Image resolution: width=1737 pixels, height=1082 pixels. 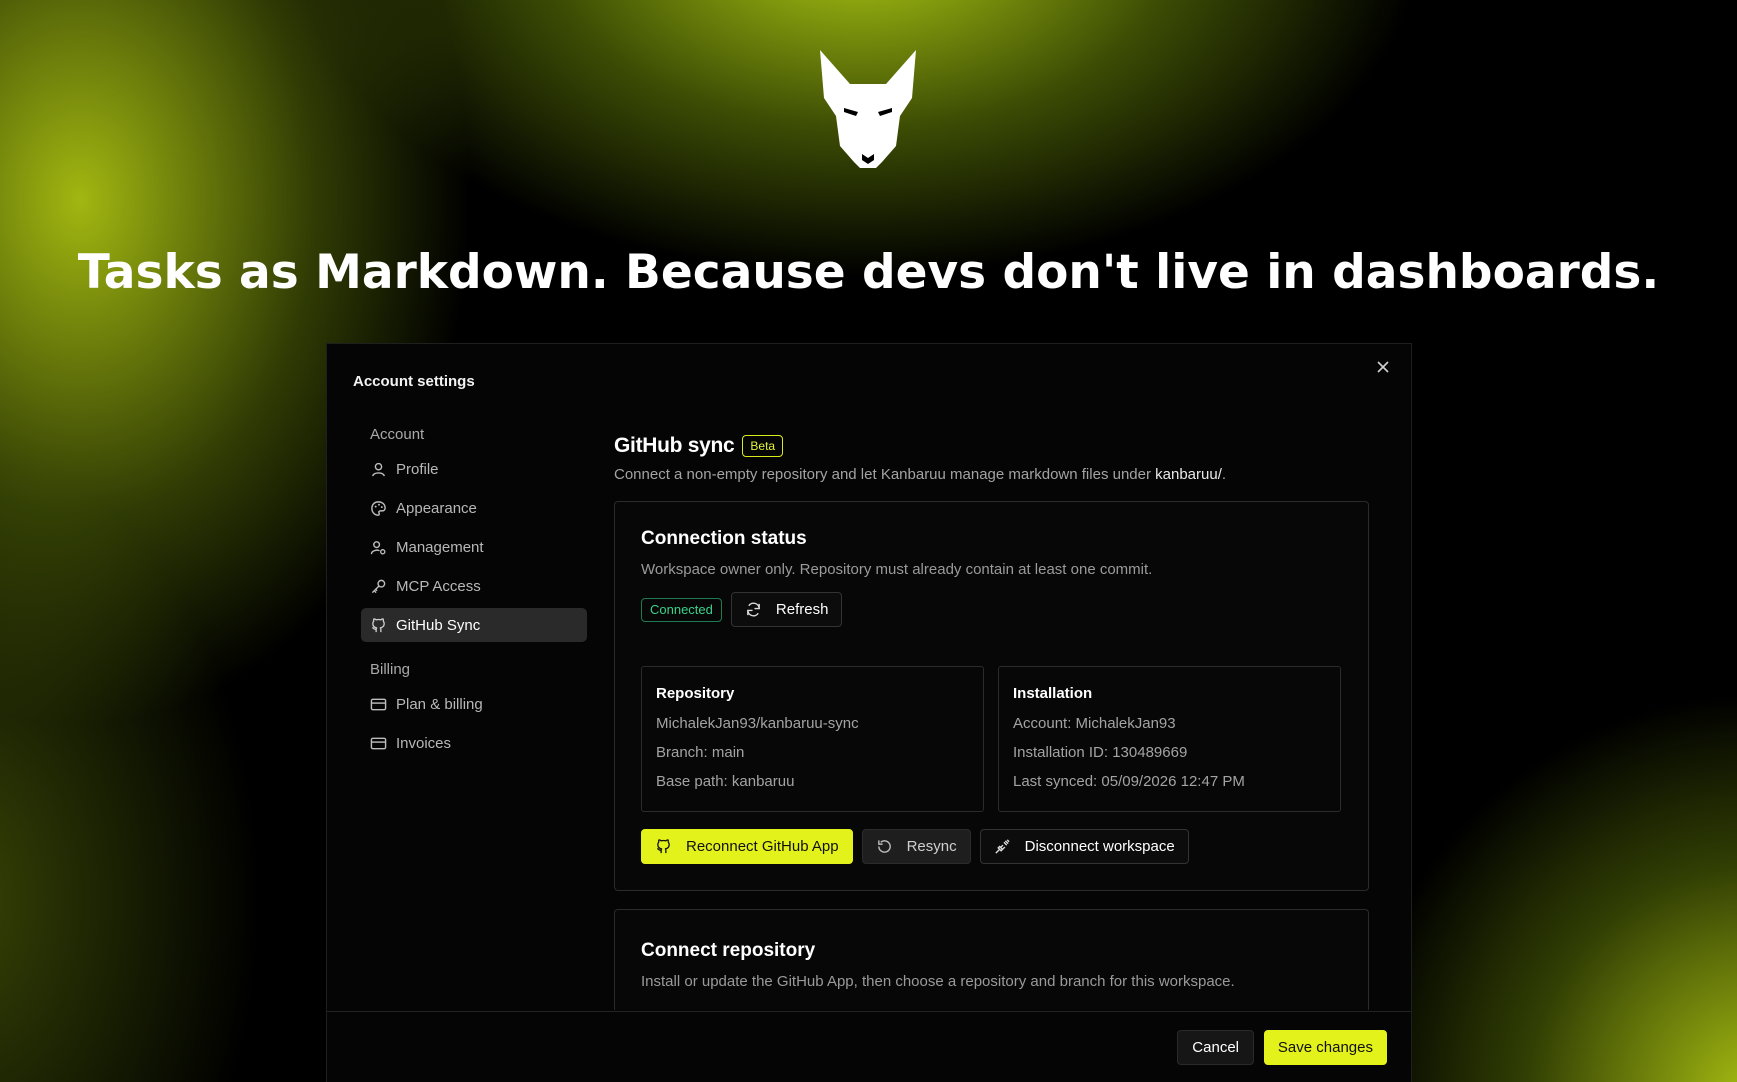 I want to click on sidebar-item-label: GitHub Sync, so click(x=438, y=625).